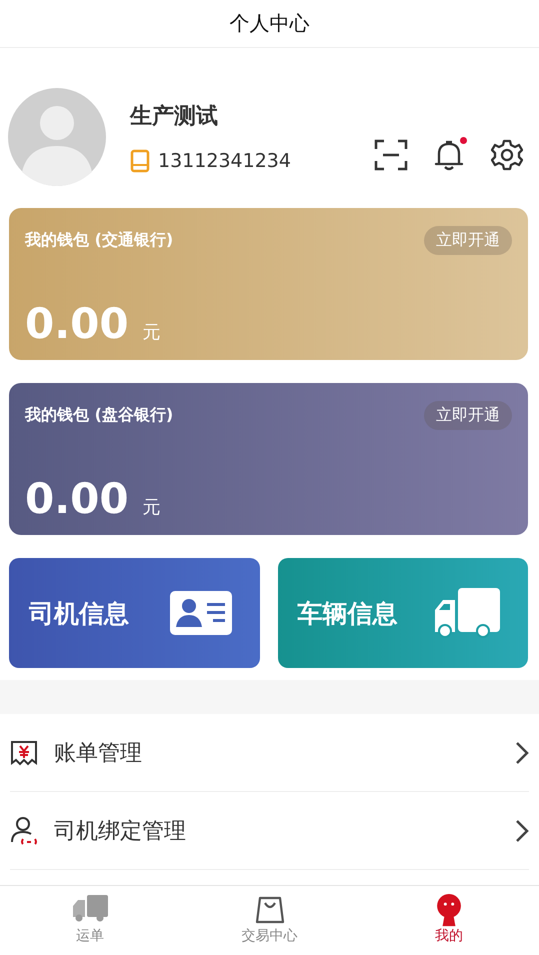 The width and height of the screenshot is (539, 955). Describe the element at coordinates (99, 240) in the screenshot. I see `wallet-title: 我的钱包 (交通银行)` at that location.